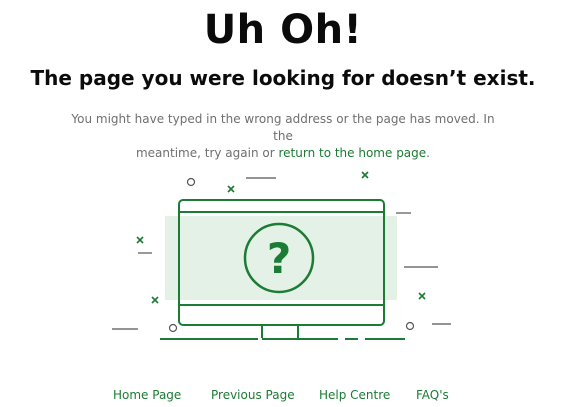 The height and width of the screenshot is (407, 566). I want to click on footer-link-help-centre: Help Centre, so click(354, 395).